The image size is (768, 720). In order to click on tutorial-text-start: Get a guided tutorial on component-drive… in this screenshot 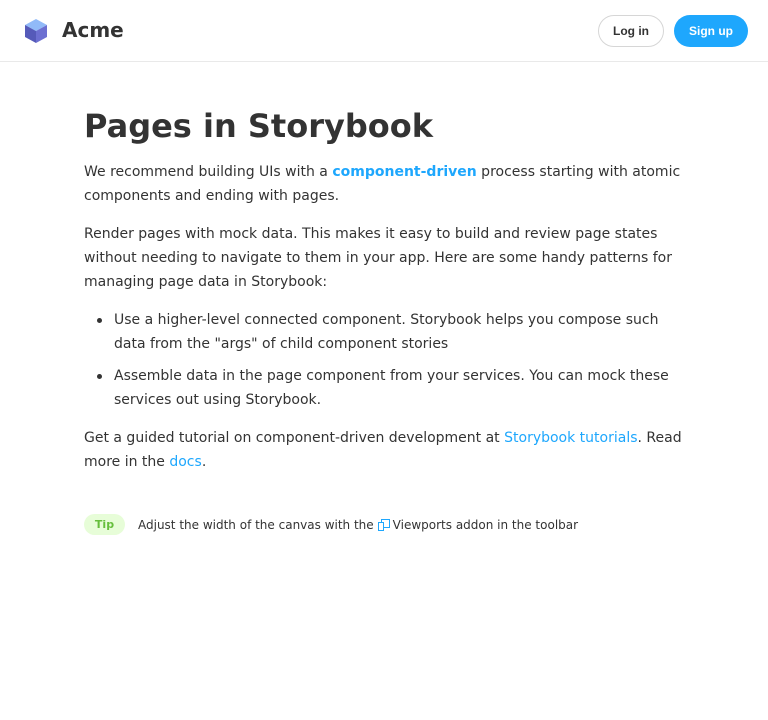, I will do `click(294, 438)`.